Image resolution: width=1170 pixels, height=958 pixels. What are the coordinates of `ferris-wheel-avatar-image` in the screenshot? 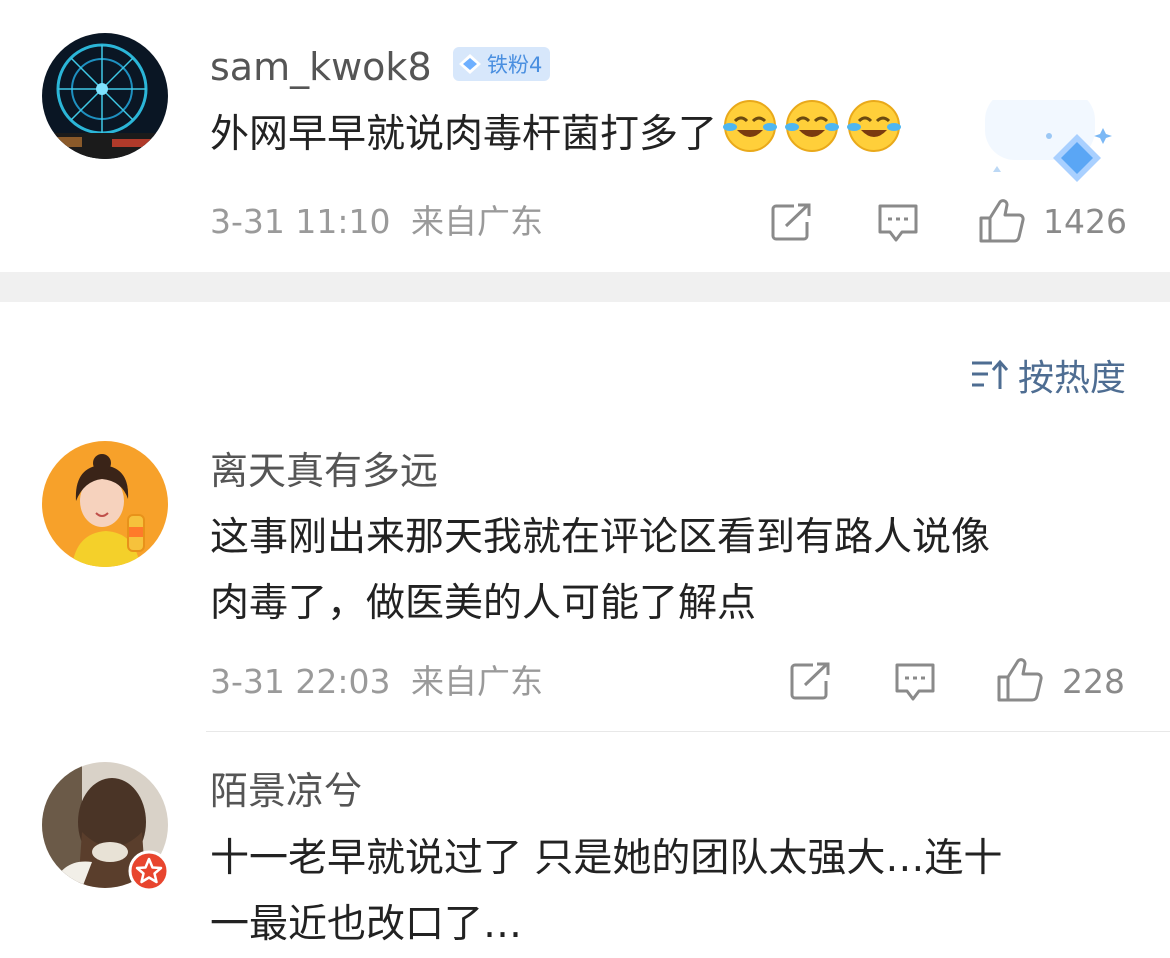 It's located at (105, 96).